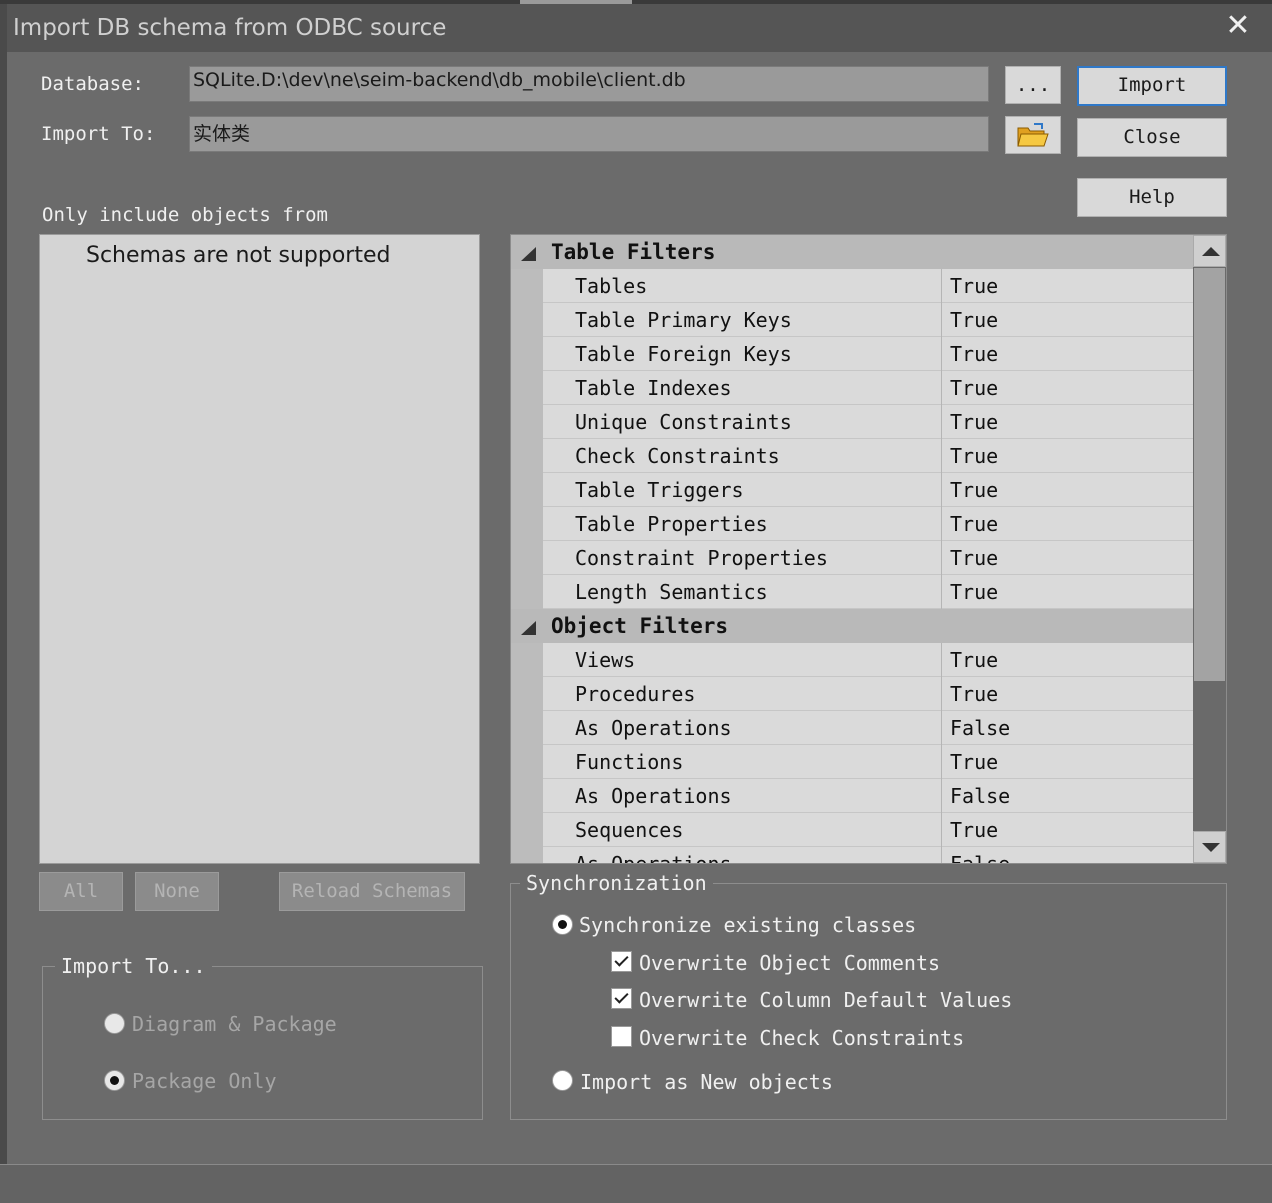  I want to click on diagram-package-label: Diagram & Package, so click(234, 1024).